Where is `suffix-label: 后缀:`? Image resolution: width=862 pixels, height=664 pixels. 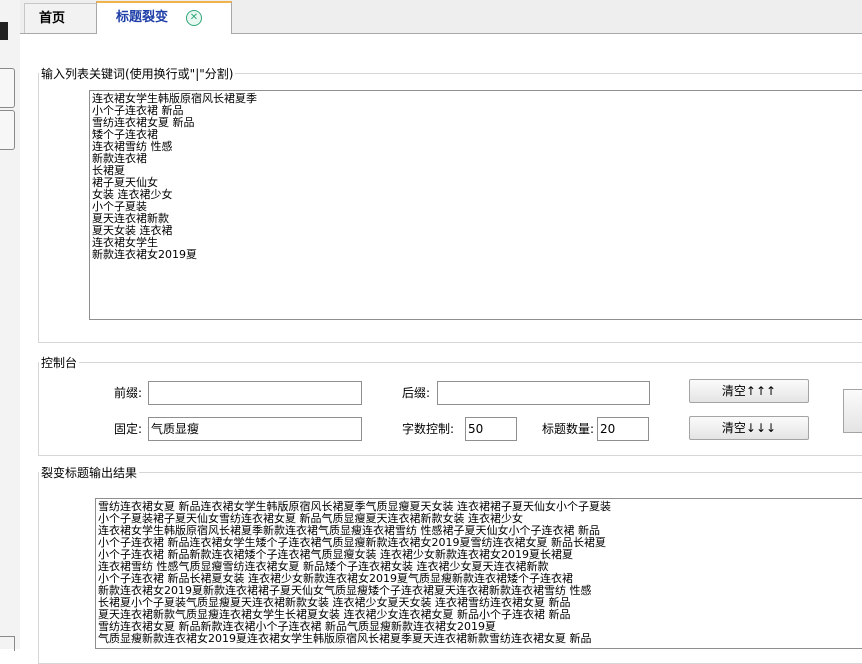 suffix-label: 后缀: is located at coordinates (416, 393).